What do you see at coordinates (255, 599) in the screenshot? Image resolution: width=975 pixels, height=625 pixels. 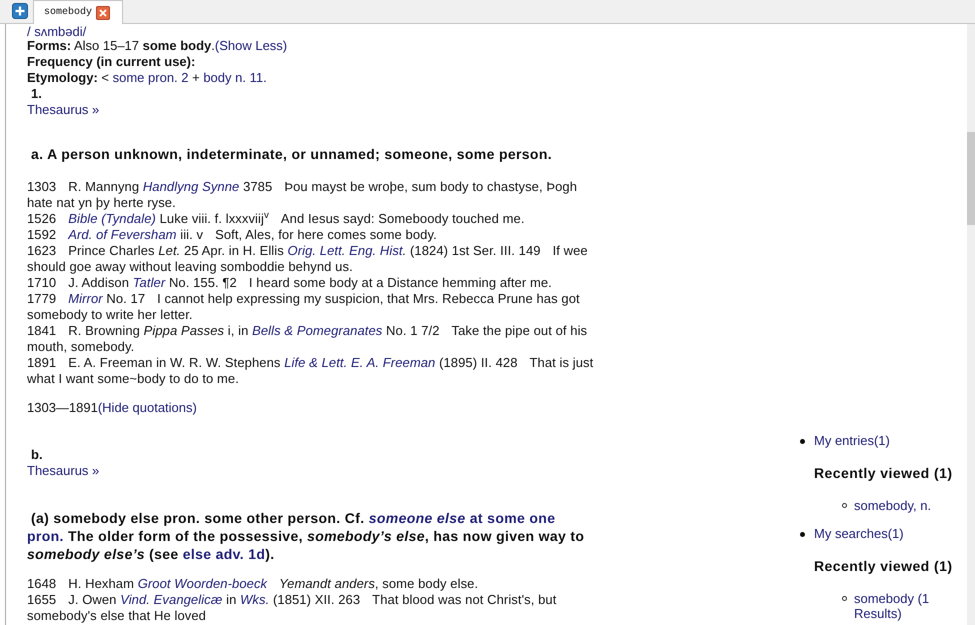 I see `source-link: Wks.` at bounding box center [255, 599].